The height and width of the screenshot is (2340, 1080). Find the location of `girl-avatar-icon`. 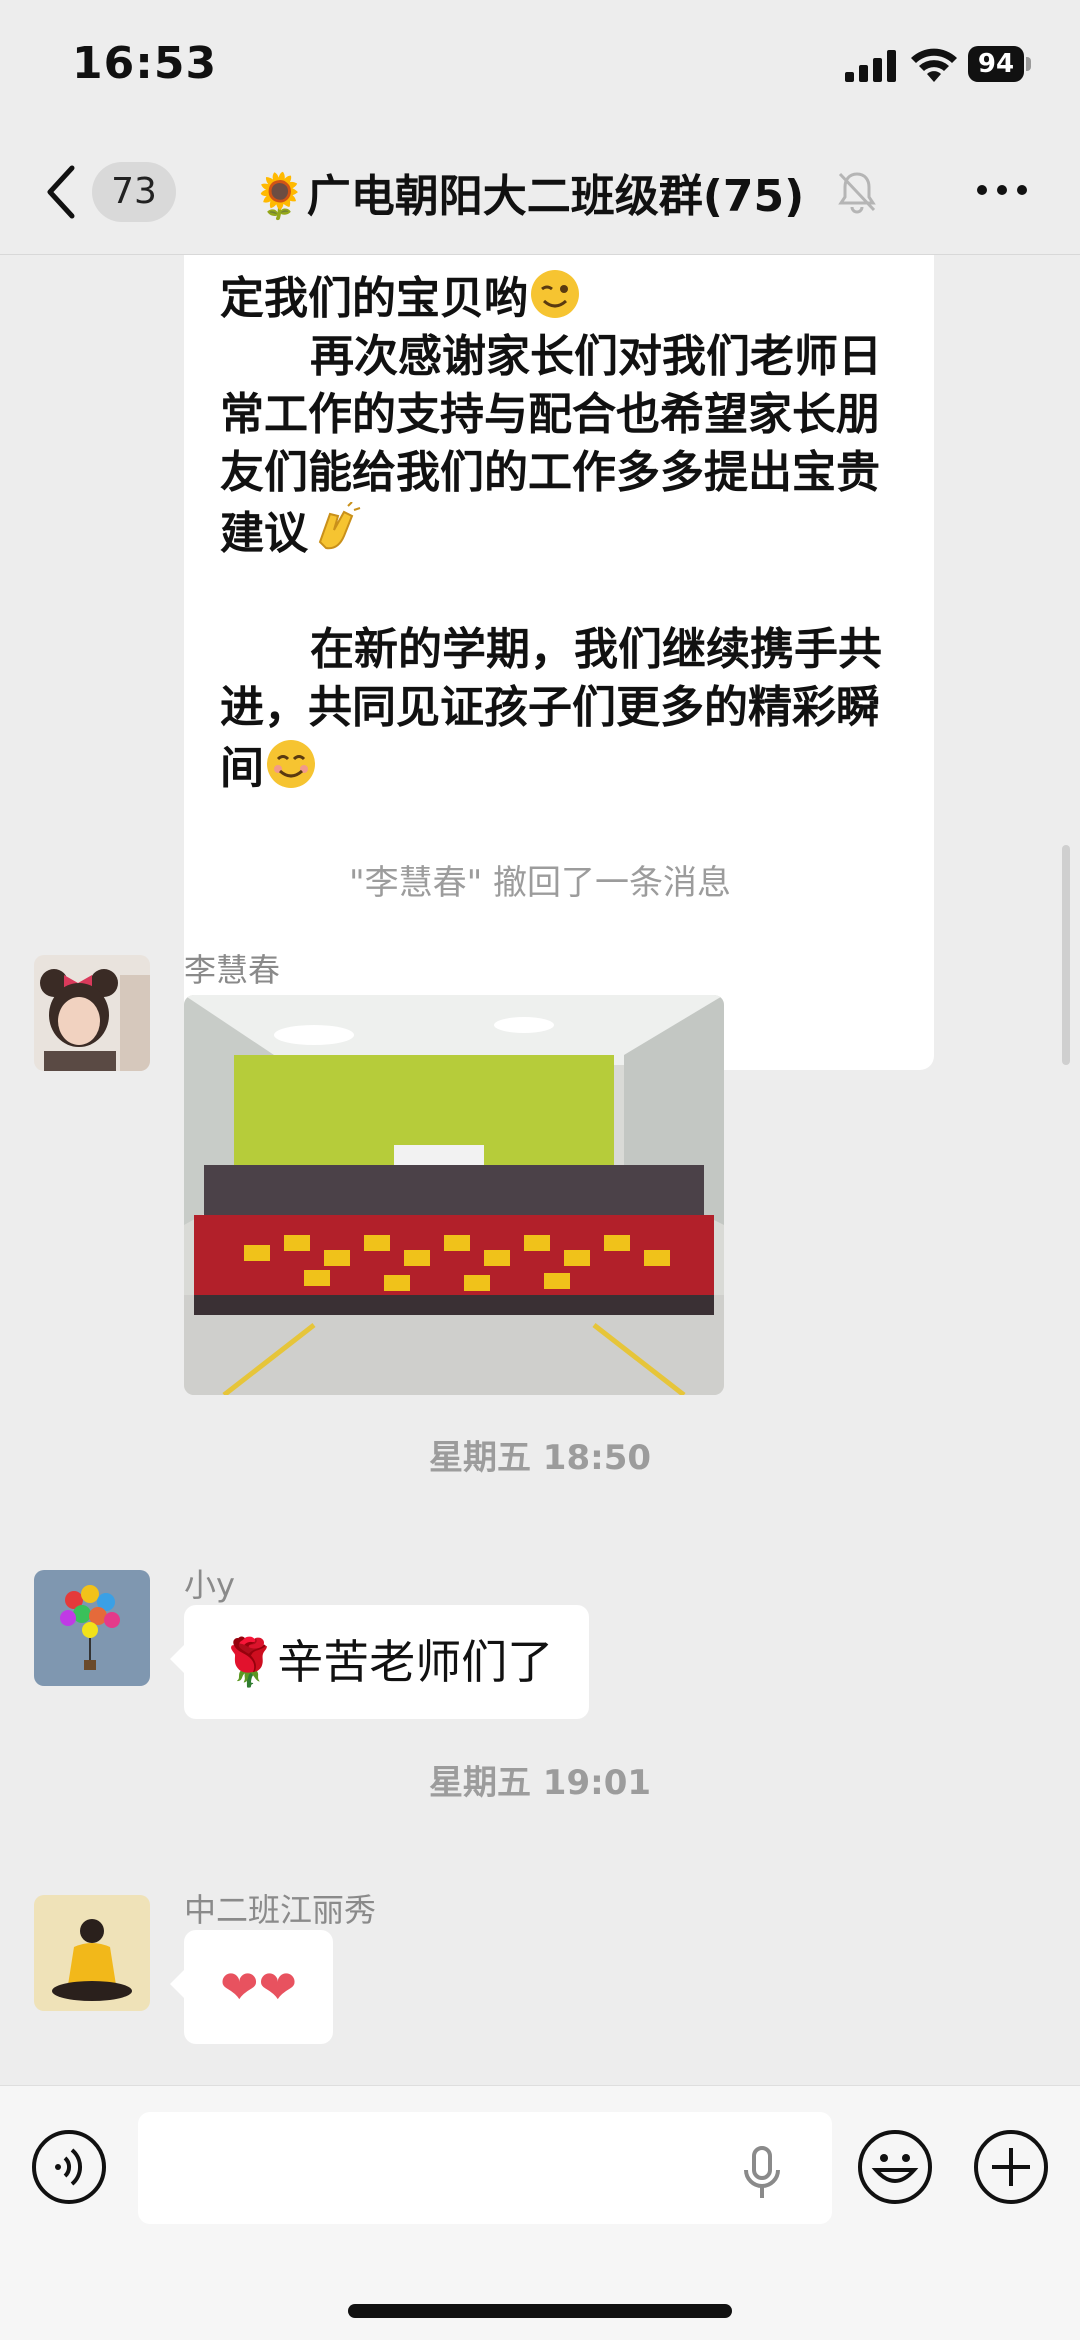

girl-avatar-icon is located at coordinates (92, 1013).